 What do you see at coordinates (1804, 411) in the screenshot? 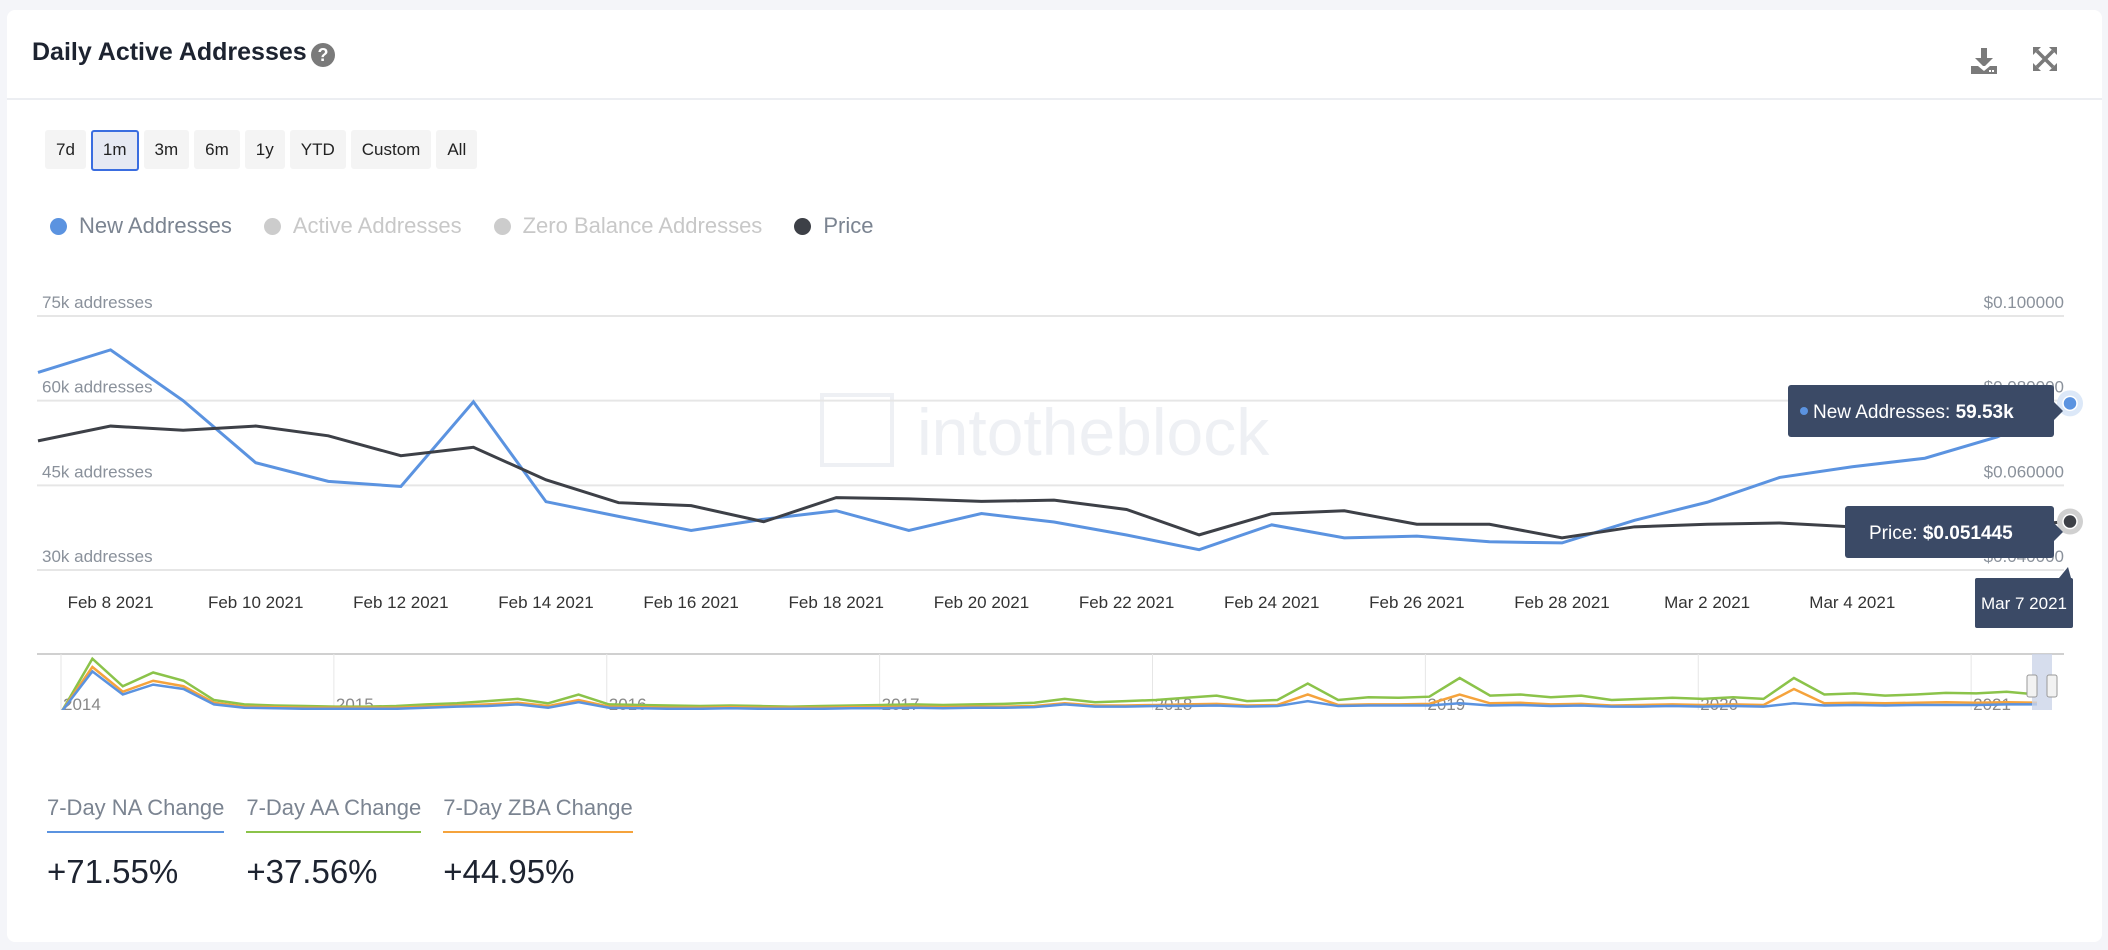
I see `tooltip-dot-icon` at bounding box center [1804, 411].